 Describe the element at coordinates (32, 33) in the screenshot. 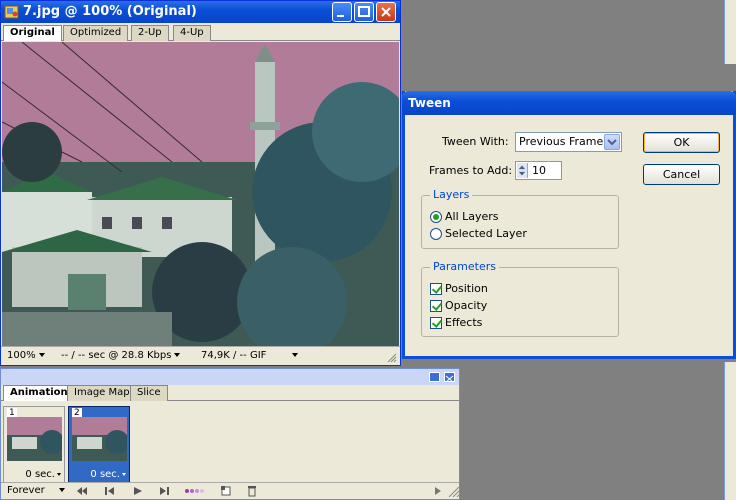

I see `tab-original: Original` at that location.